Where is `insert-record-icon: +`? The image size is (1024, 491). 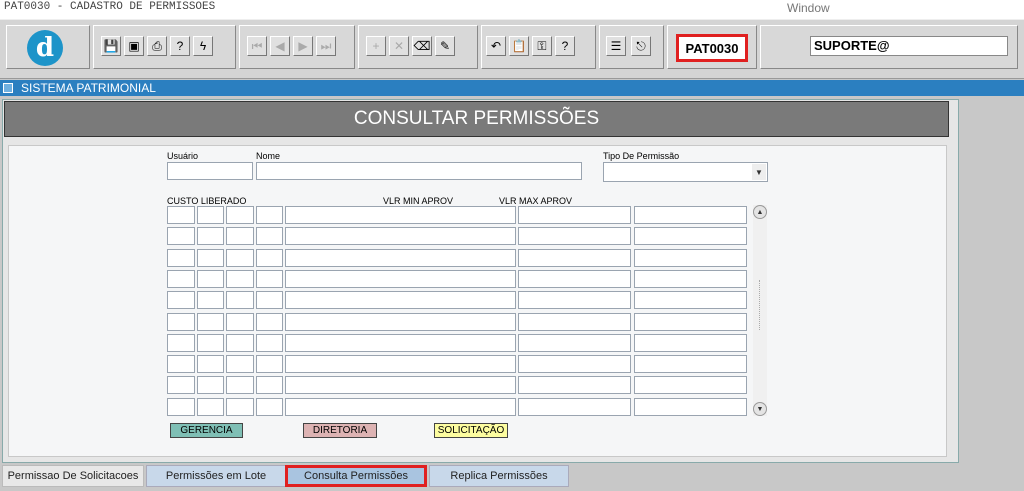 insert-record-icon: + is located at coordinates (376, 46).